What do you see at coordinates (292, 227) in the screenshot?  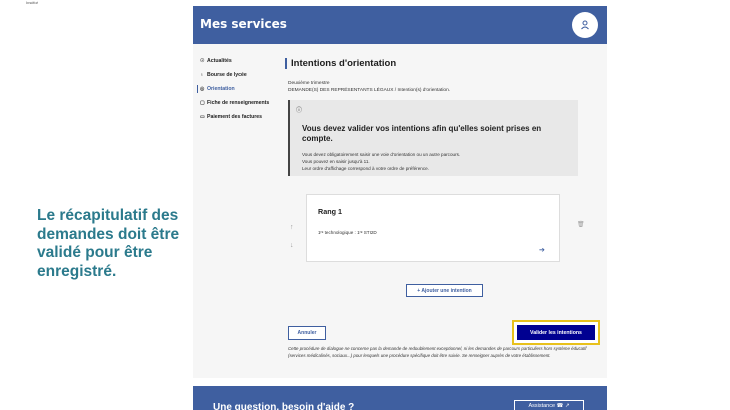 I see `move-up-icon: ↑` at bounding box center [292, 227].